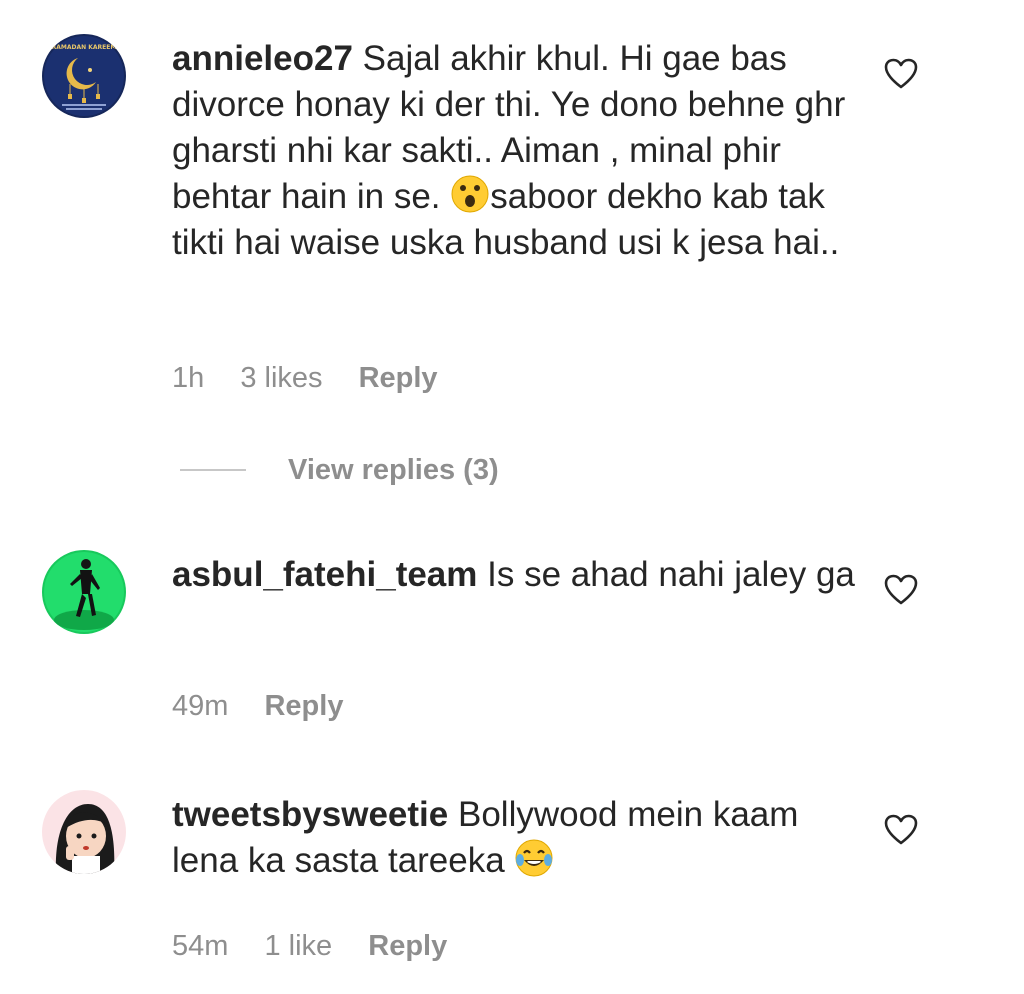  Describe the element at coordinates (298, 946) in the screenshot. I see `likes-count: 1 like` at that location.